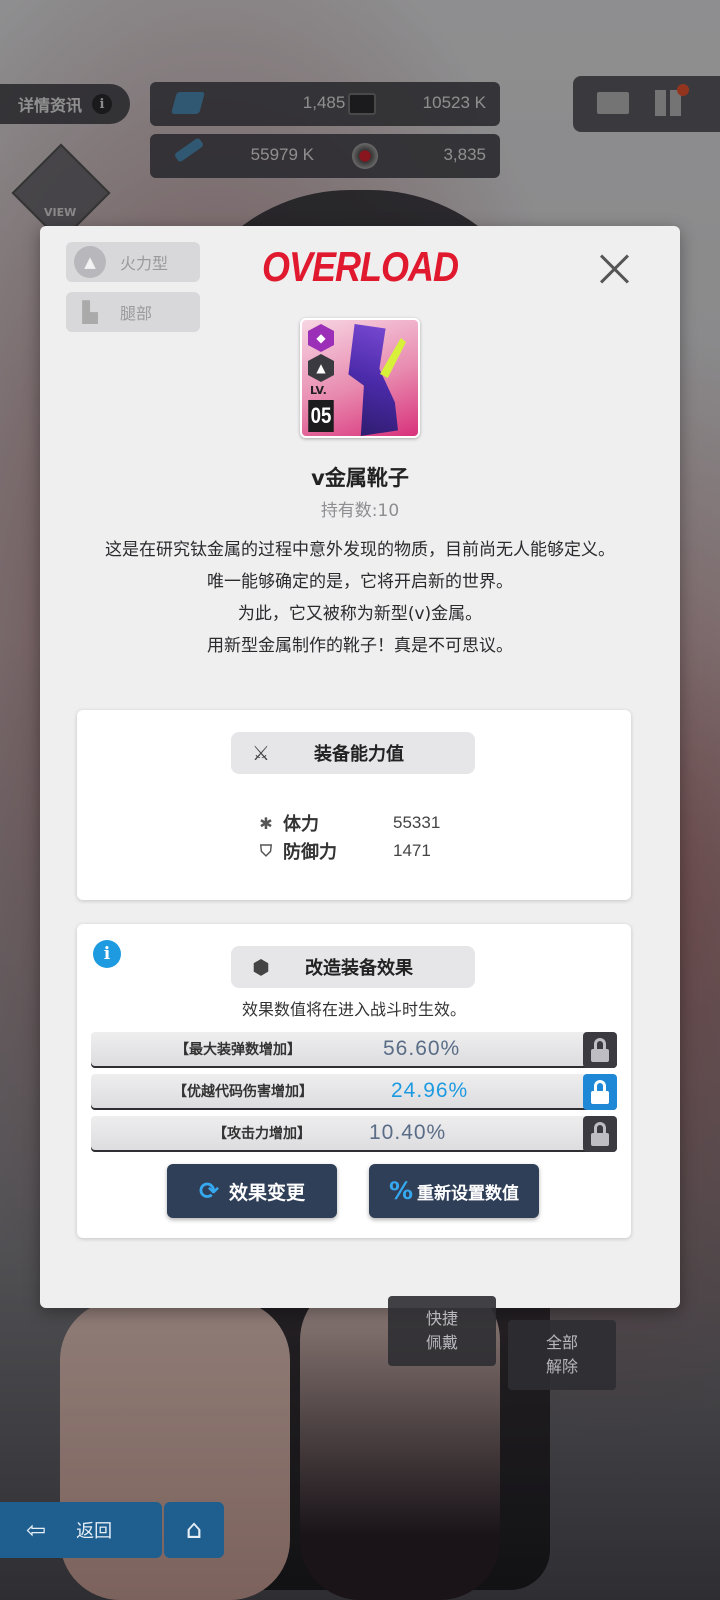 The height and width of the screenshot is (1600, 720). I want to click on info-icon: i, so click(107, 954).